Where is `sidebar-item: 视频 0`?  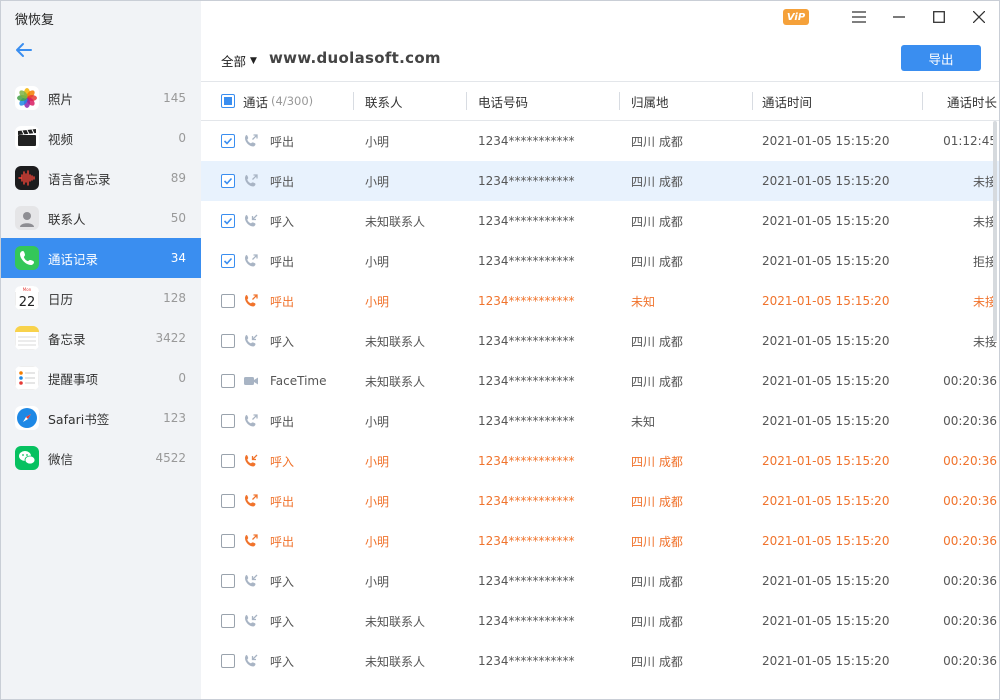
sidebar-item: 视频 0 is located at coordinates (101, 138).